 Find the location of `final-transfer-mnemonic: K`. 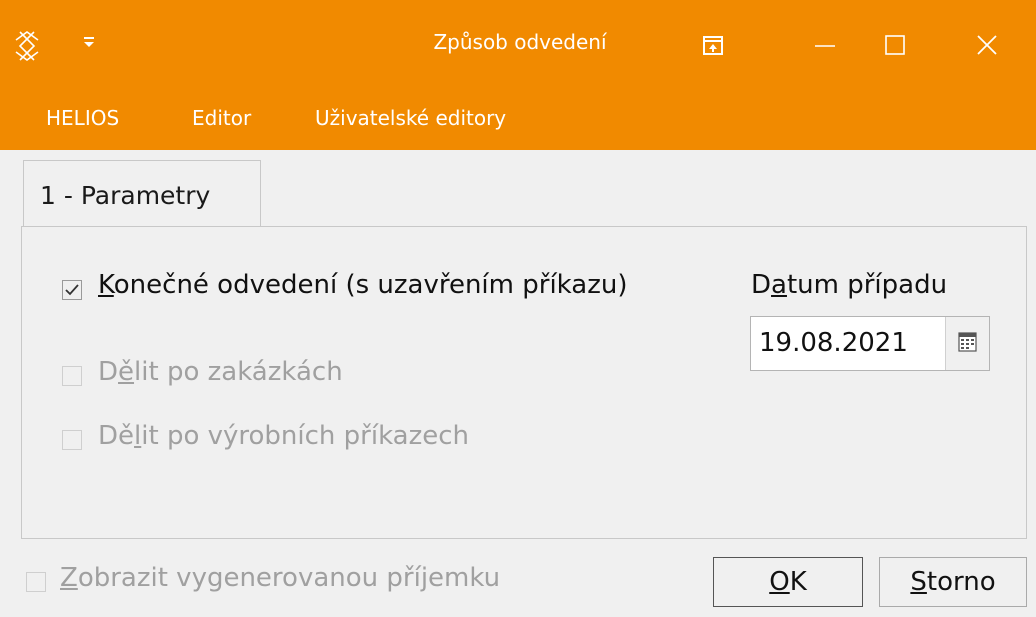

final-transfer-mnemonic: K is located at coordinates (106, 285).